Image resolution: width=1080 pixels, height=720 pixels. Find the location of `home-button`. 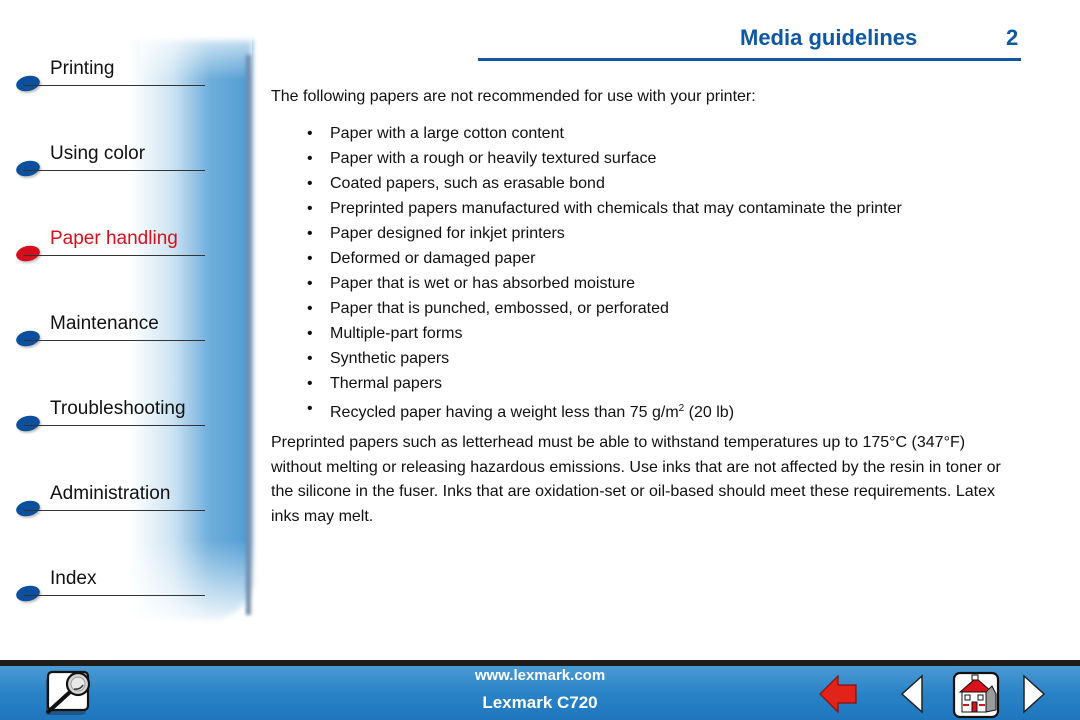

home-button is located at coordinates (976, 695).